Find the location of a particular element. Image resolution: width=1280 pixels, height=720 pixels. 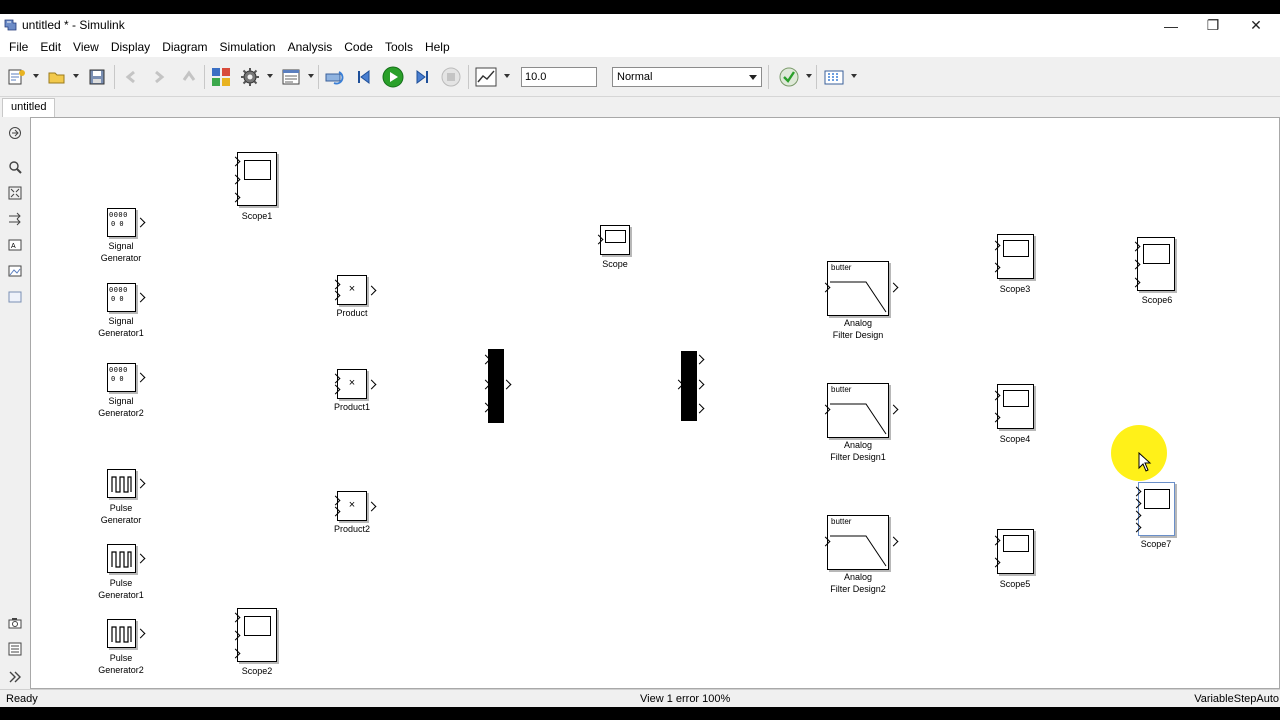

scope-5-block is located at coordinates (1015, 551).